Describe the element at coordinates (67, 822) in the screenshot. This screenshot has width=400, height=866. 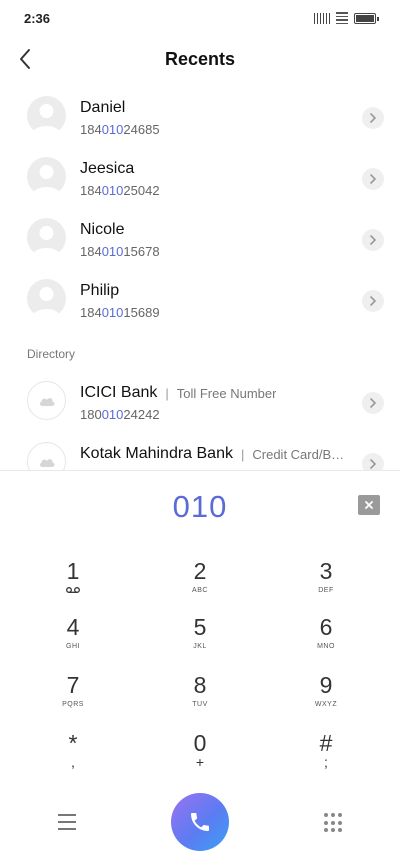
I see `menu-button` at that location.